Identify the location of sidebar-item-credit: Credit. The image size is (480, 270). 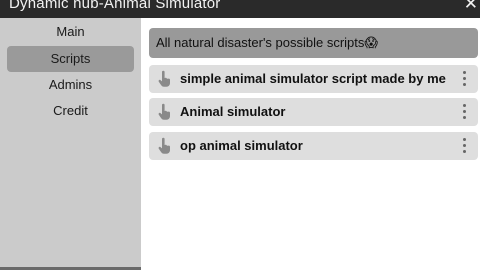
(70, 111).